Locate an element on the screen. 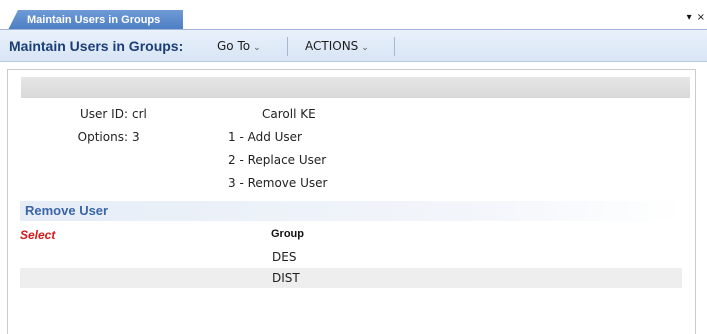  group-cell: DES is located at coordinates (284, 257).